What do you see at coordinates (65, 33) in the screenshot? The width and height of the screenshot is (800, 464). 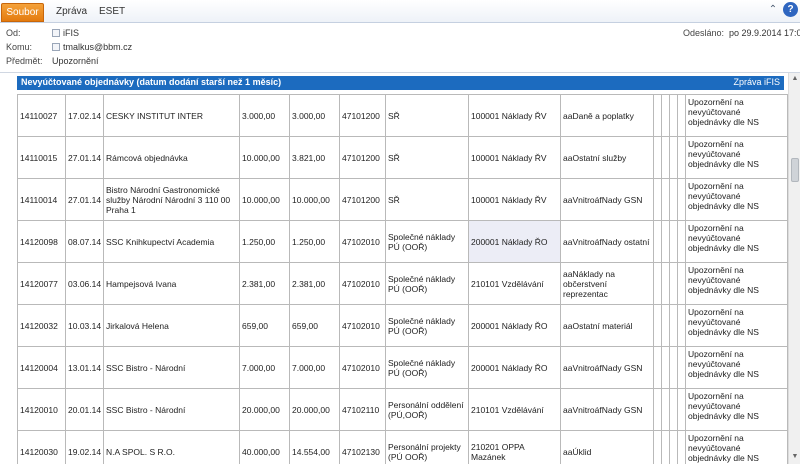 I see `from-value: iFIS` at bounding box center [65, 33].